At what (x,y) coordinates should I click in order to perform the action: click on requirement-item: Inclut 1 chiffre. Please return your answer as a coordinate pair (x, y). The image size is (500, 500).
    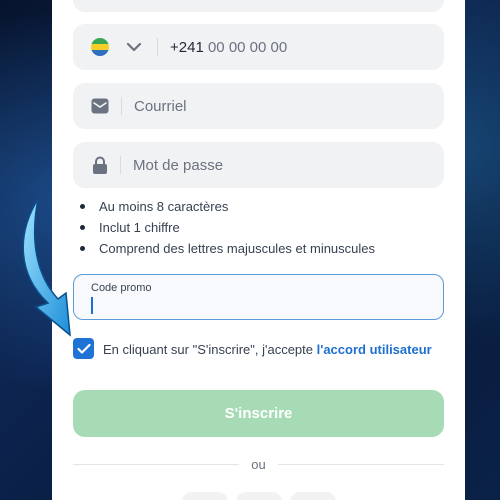
    Looking at the image, I should click on (130, 227).